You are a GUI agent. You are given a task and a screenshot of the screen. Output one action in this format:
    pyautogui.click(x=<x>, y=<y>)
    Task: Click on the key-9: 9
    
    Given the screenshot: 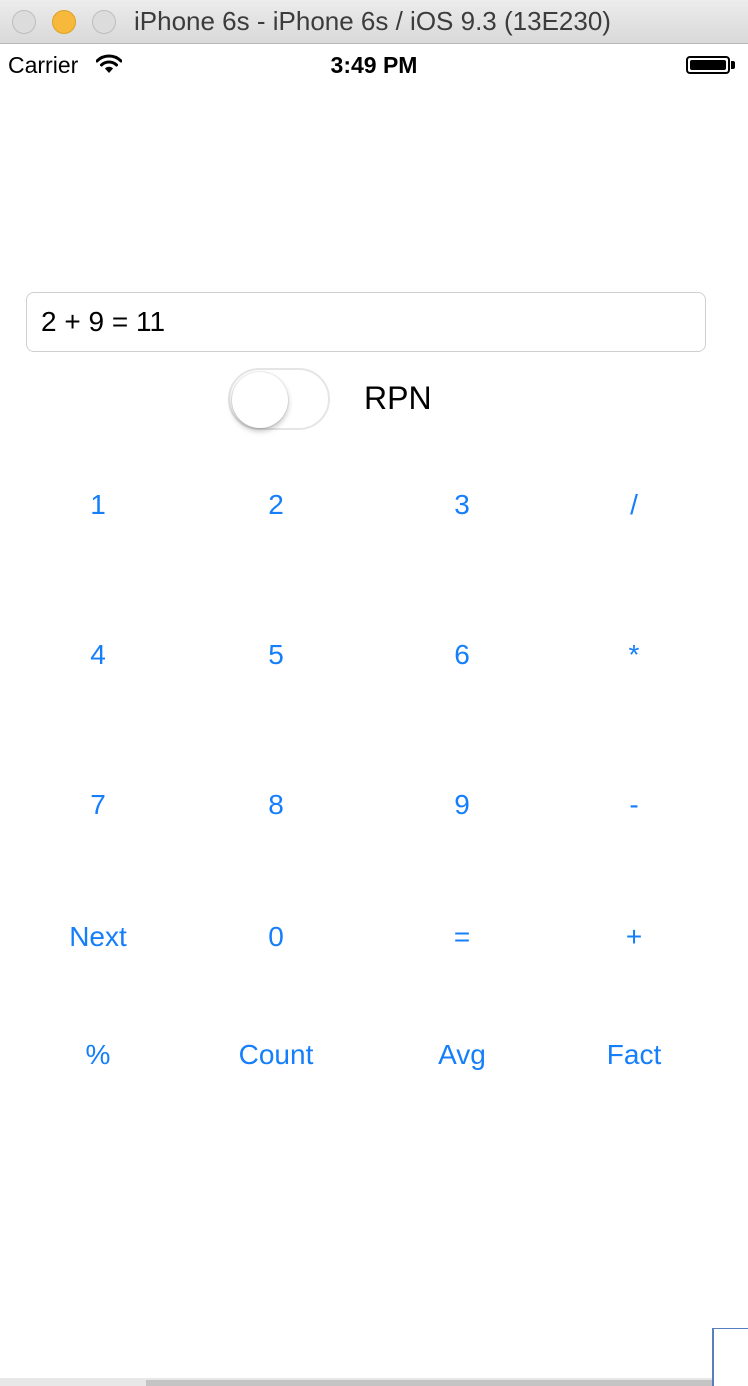 What is the action you would take?
    pyautogui.click(x=462, y=805)
    